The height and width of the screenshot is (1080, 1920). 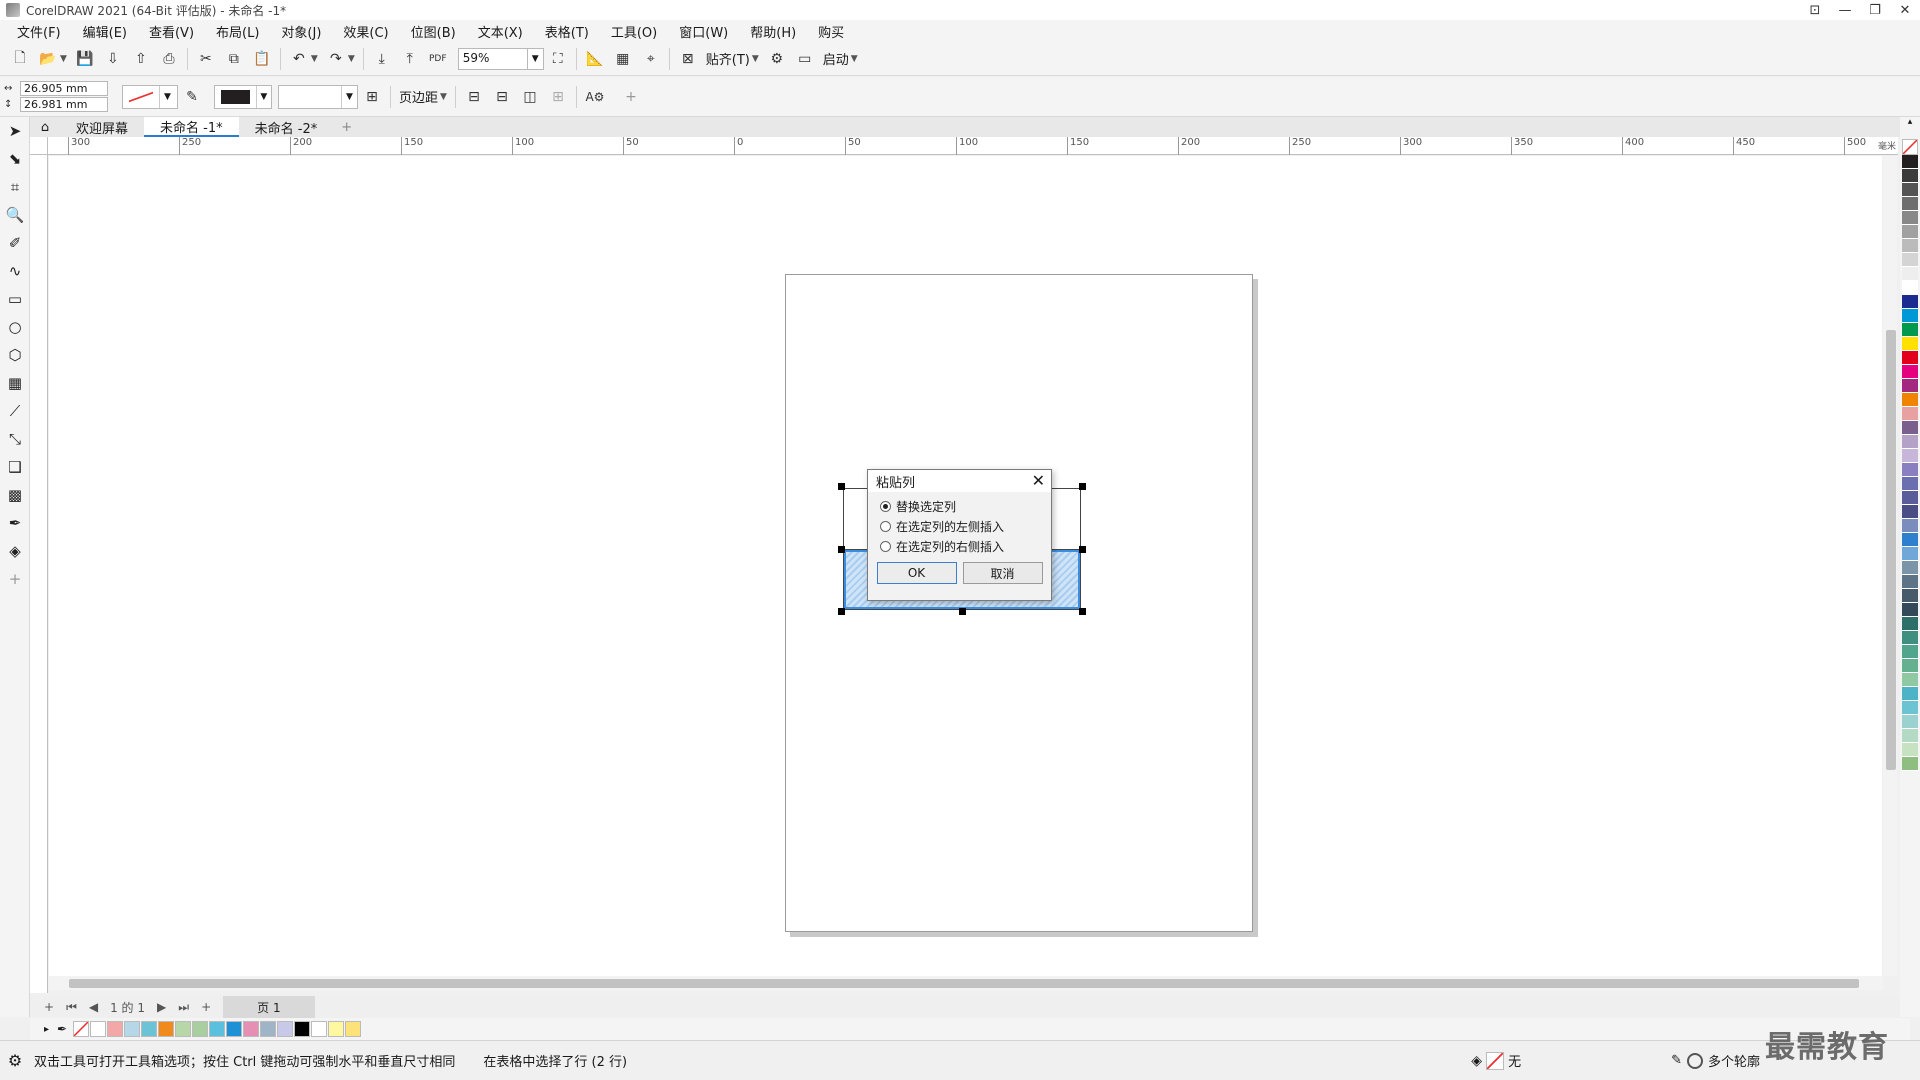 What do you see at coordinates (1815, 10) in the screenshot?
I see `restore-panel-icon: ⊡` at bounding box center [1815, 10].